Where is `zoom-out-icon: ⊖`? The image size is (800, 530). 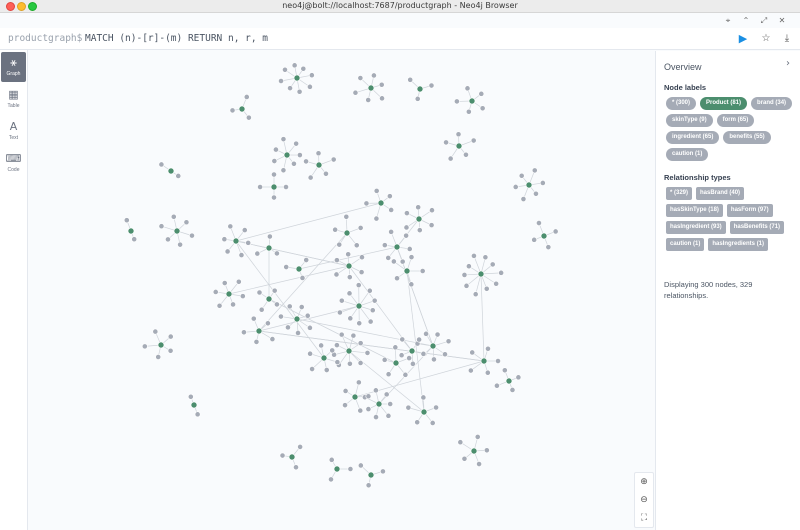
zoom-out-icon: ⊖ is located at coordinates (644, 500).